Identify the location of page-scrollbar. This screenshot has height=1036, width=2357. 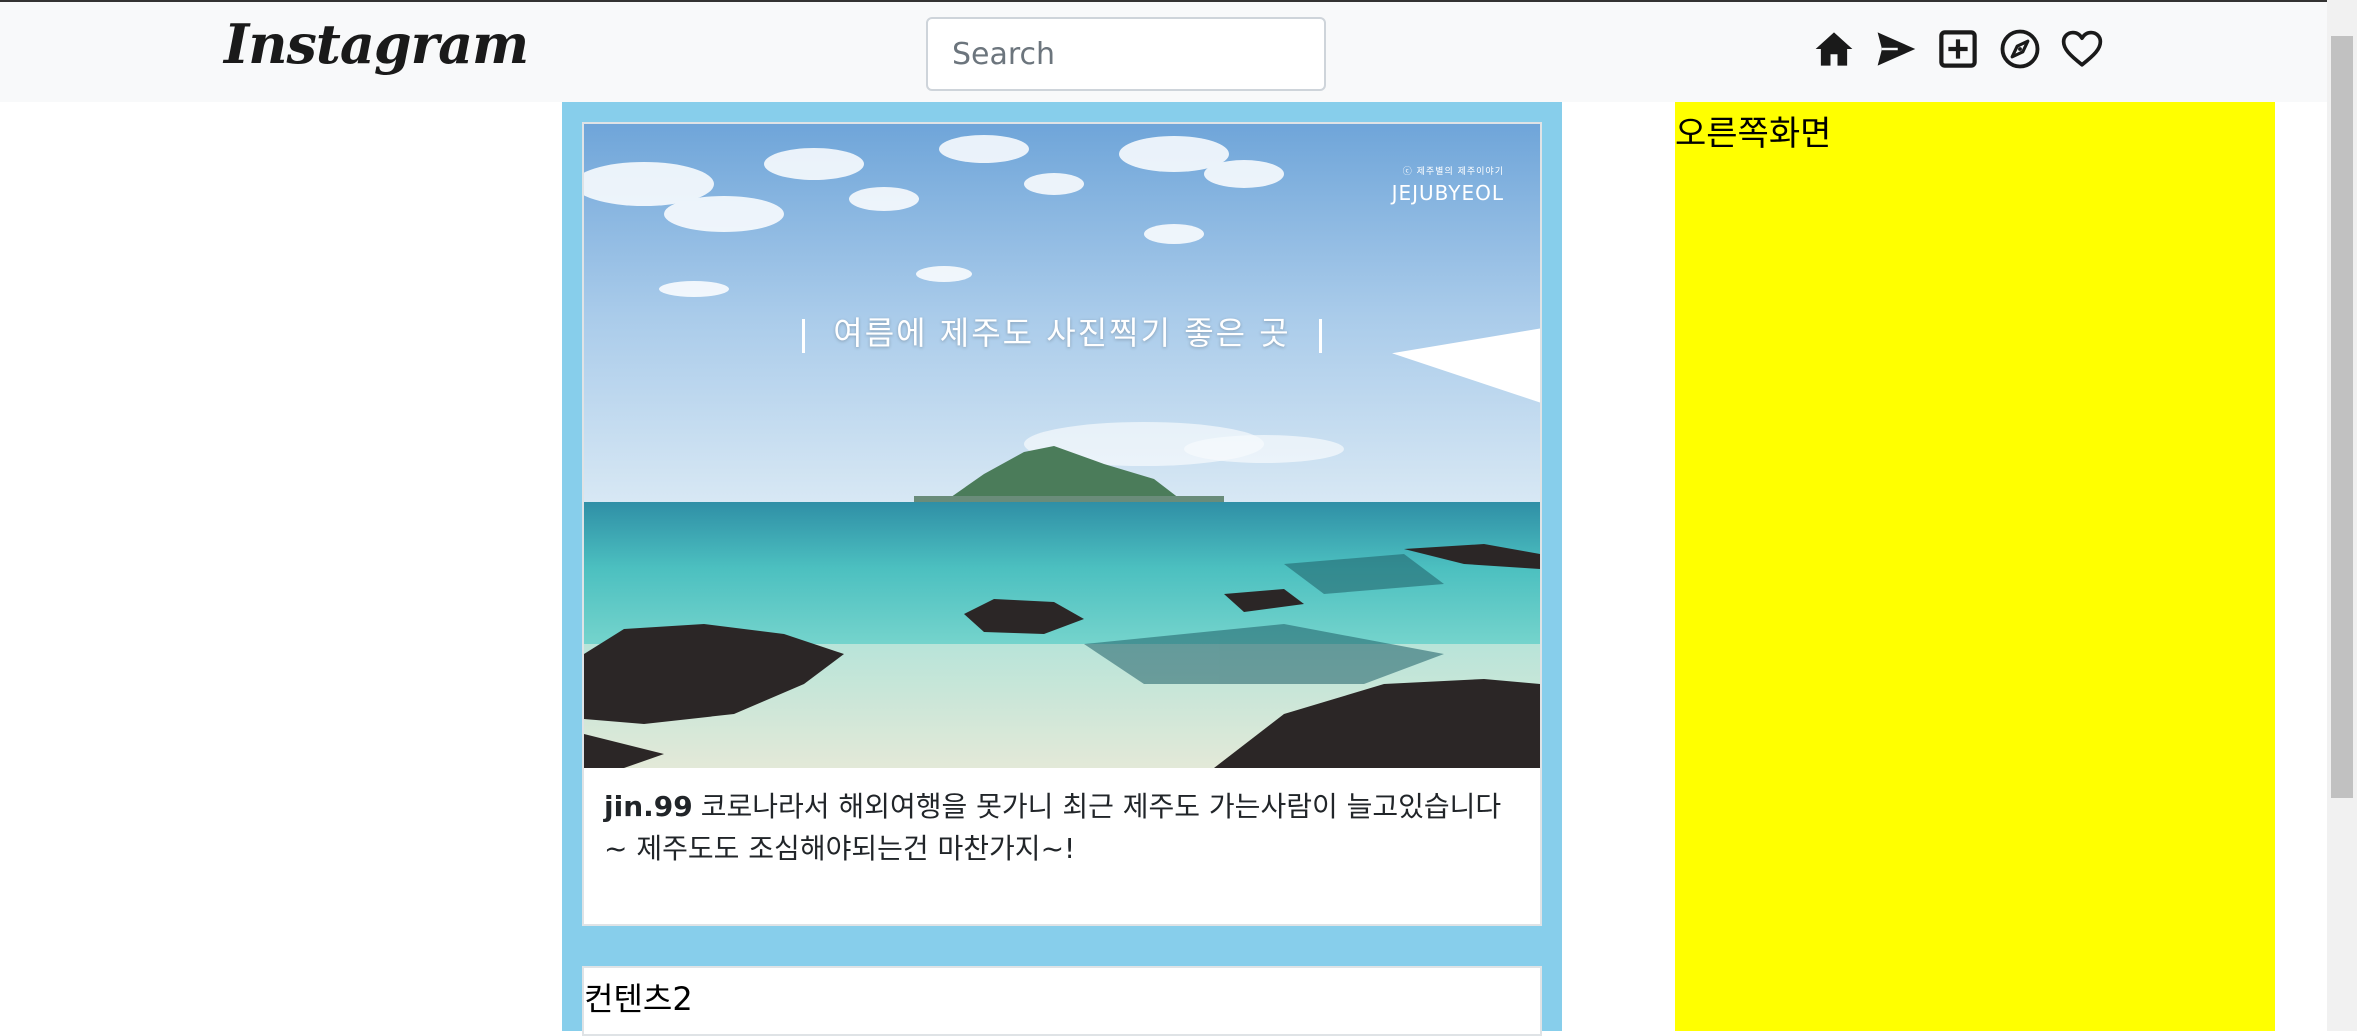
(2342, 515).